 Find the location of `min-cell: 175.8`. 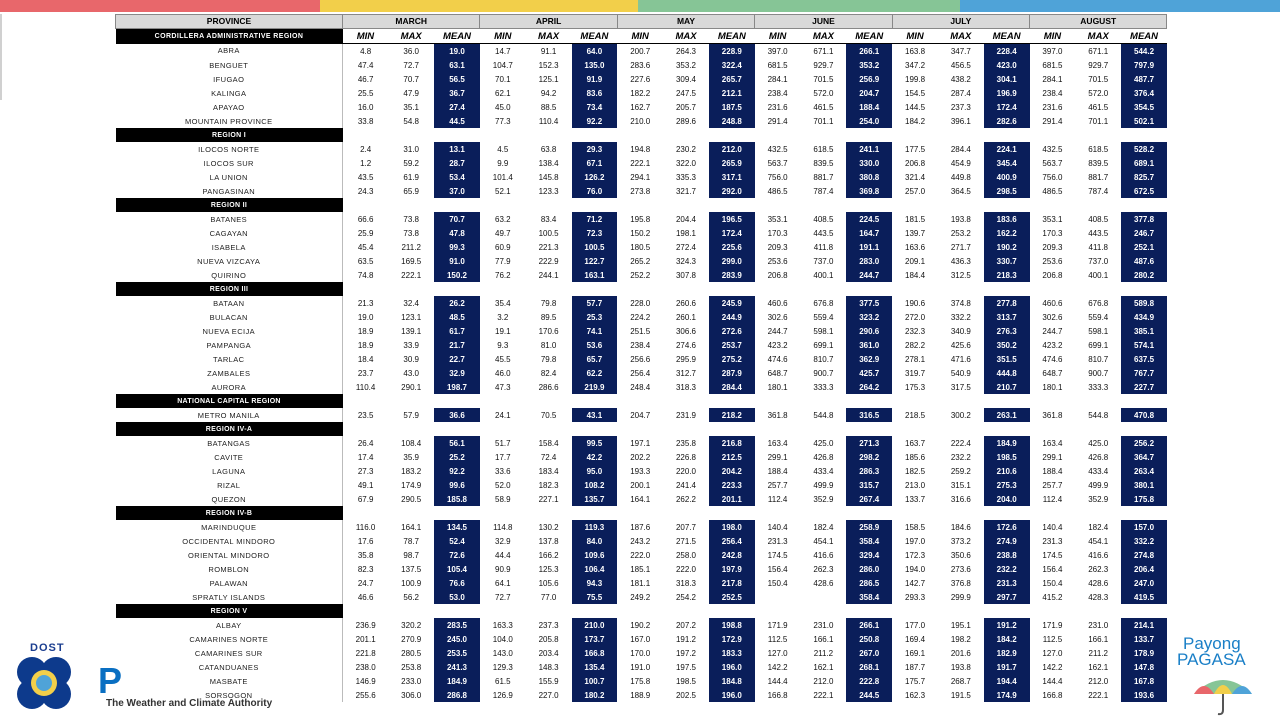

min-cell: 175.8 is located at coordinates (640, 681).